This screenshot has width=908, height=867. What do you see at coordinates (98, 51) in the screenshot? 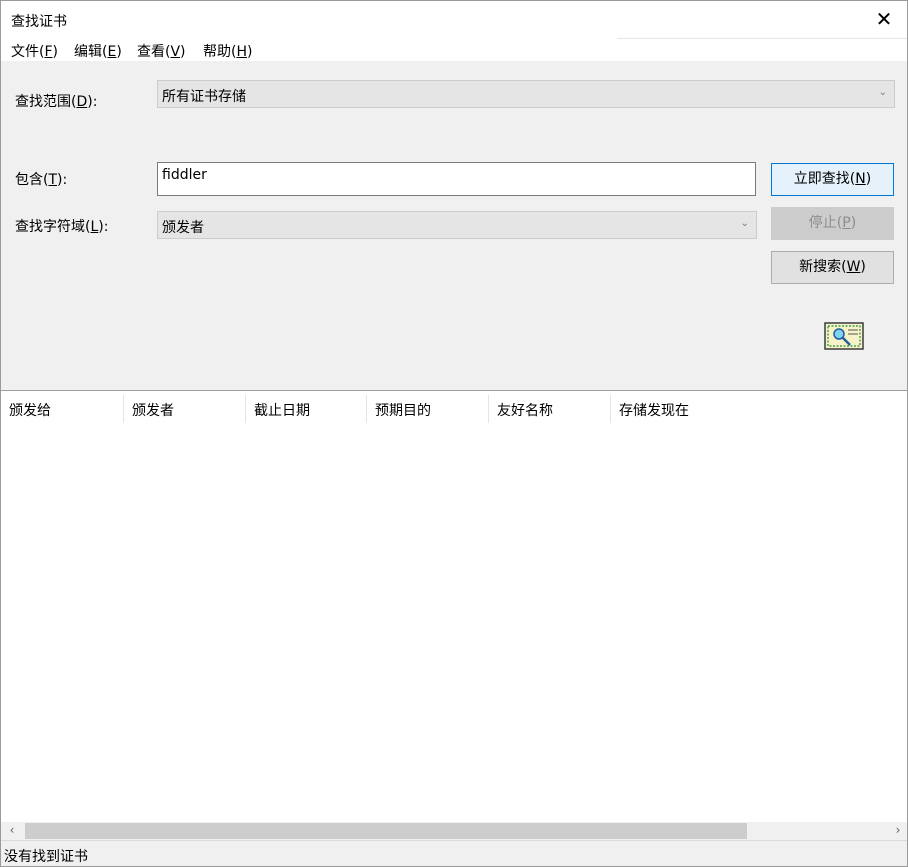
I see `menu-edit: 编辑(E)` at bounding box center [98, 51].